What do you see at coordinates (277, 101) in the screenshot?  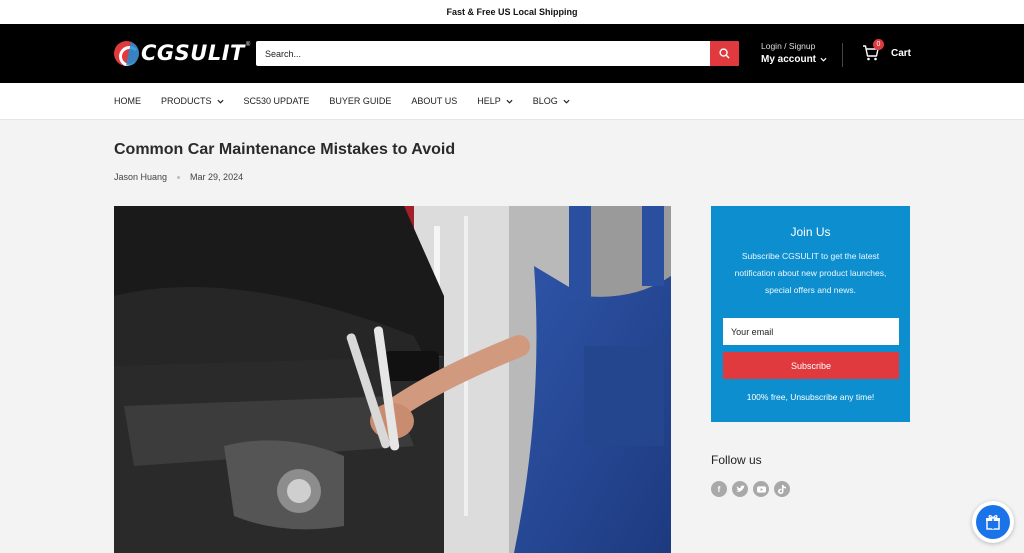 I see `nav-item-sc530-update: SC530 UPDATE` at bounding box center [277, 101].